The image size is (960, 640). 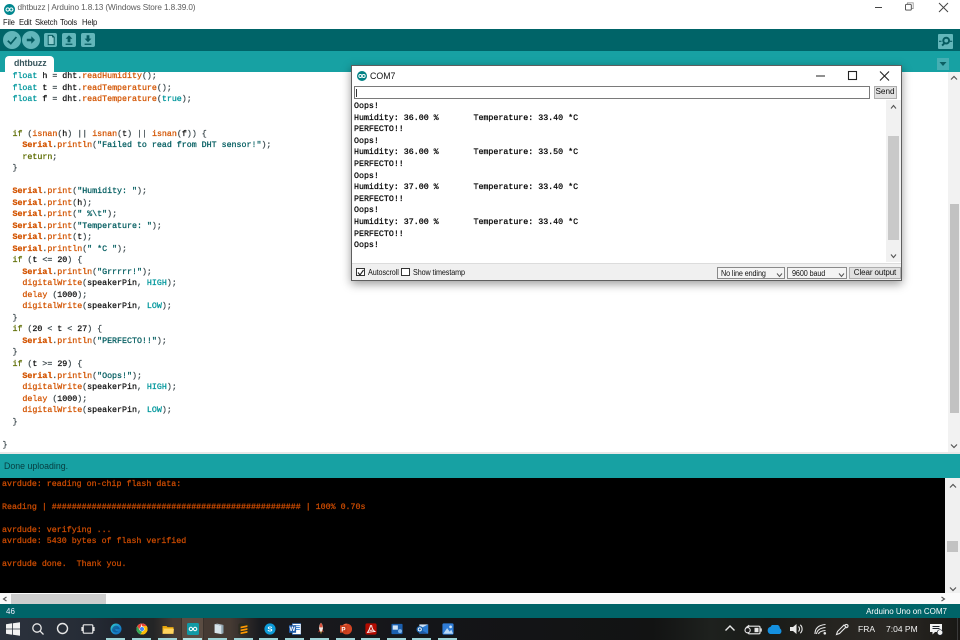 What do you see at coordinates (343, 629) in the screenshot?
I see `svg-text: P` at bounding box center [343, 629].